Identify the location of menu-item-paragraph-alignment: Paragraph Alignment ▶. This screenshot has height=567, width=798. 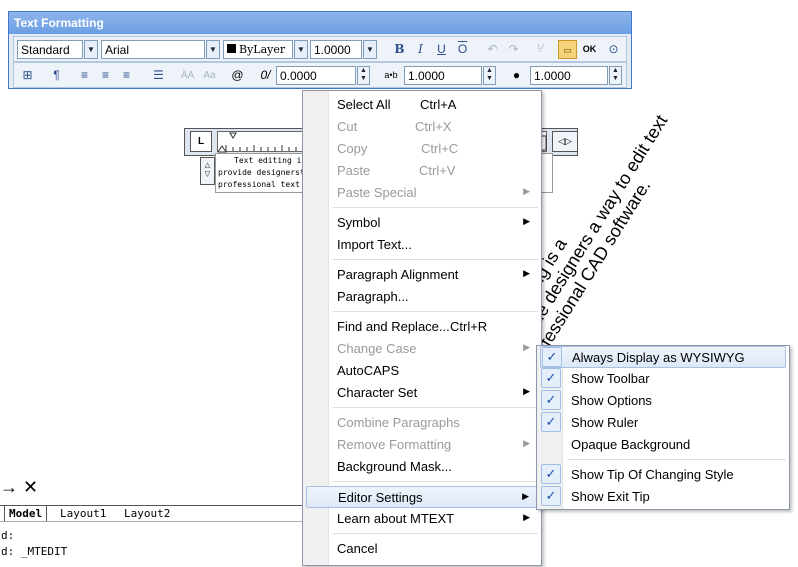
(422, 275).